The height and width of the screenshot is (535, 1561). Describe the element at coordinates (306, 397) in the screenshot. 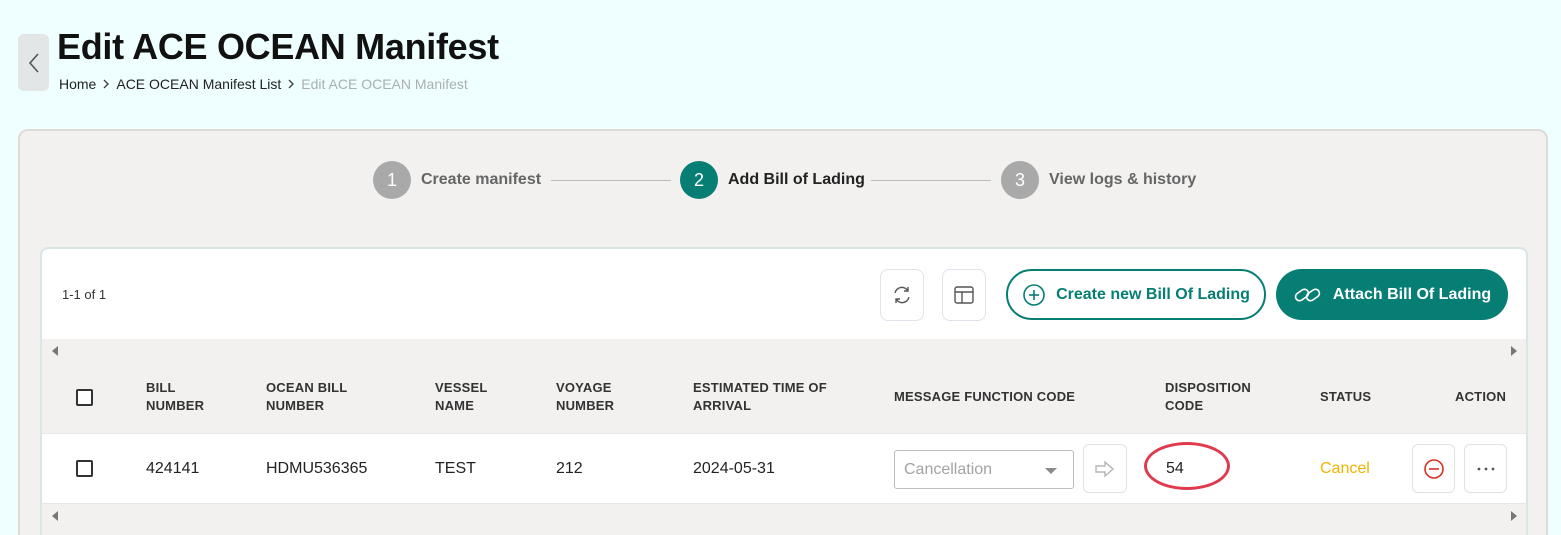

I see `header-ocean-bill-number: OCEAN BILL NUMBER` at that location.